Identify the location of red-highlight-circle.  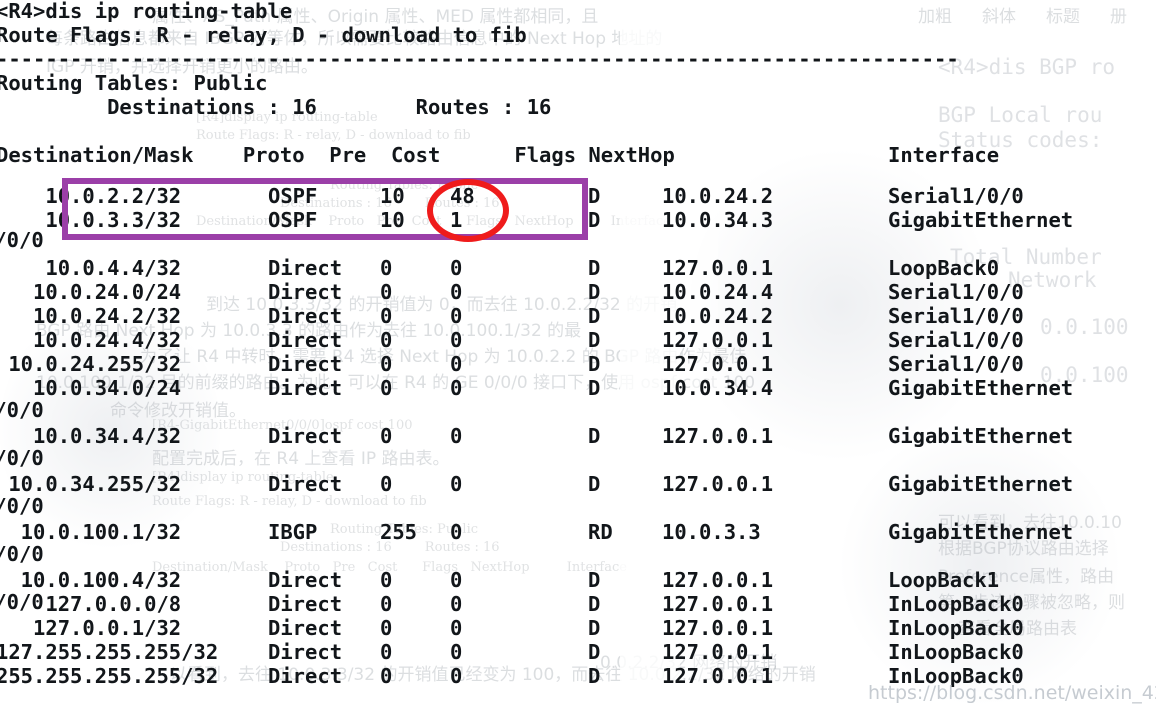
(468, 210).